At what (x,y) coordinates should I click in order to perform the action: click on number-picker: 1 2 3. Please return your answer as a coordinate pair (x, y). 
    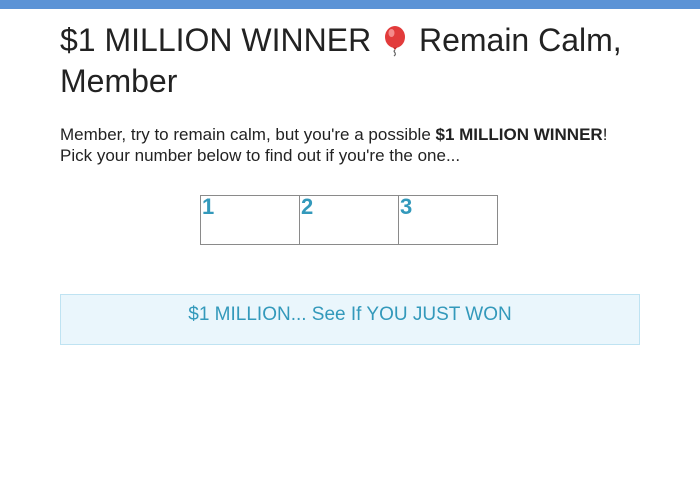
    Looking at the image, I should click on (350, 220).